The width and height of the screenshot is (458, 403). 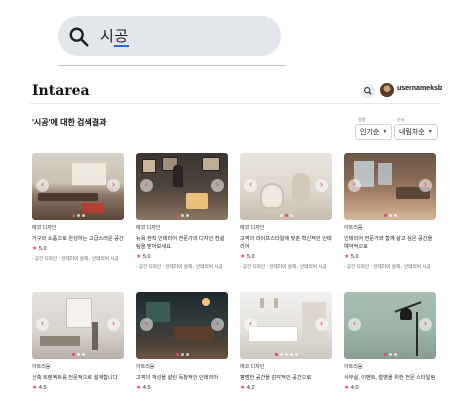 What do you see at coordinates (351, 388) in the screenshot?
I see `card-rating: ★ 4.0` at bounding box center [351, 388].